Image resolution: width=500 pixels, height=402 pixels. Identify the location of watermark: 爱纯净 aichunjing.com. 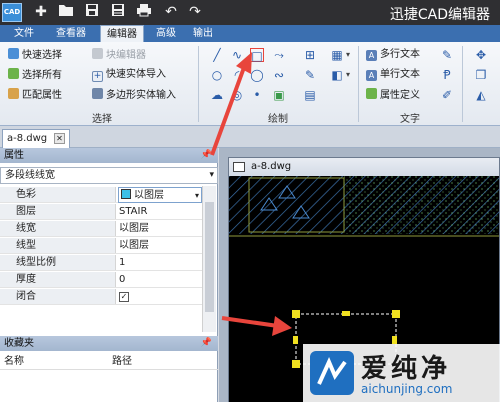
(401, 373).